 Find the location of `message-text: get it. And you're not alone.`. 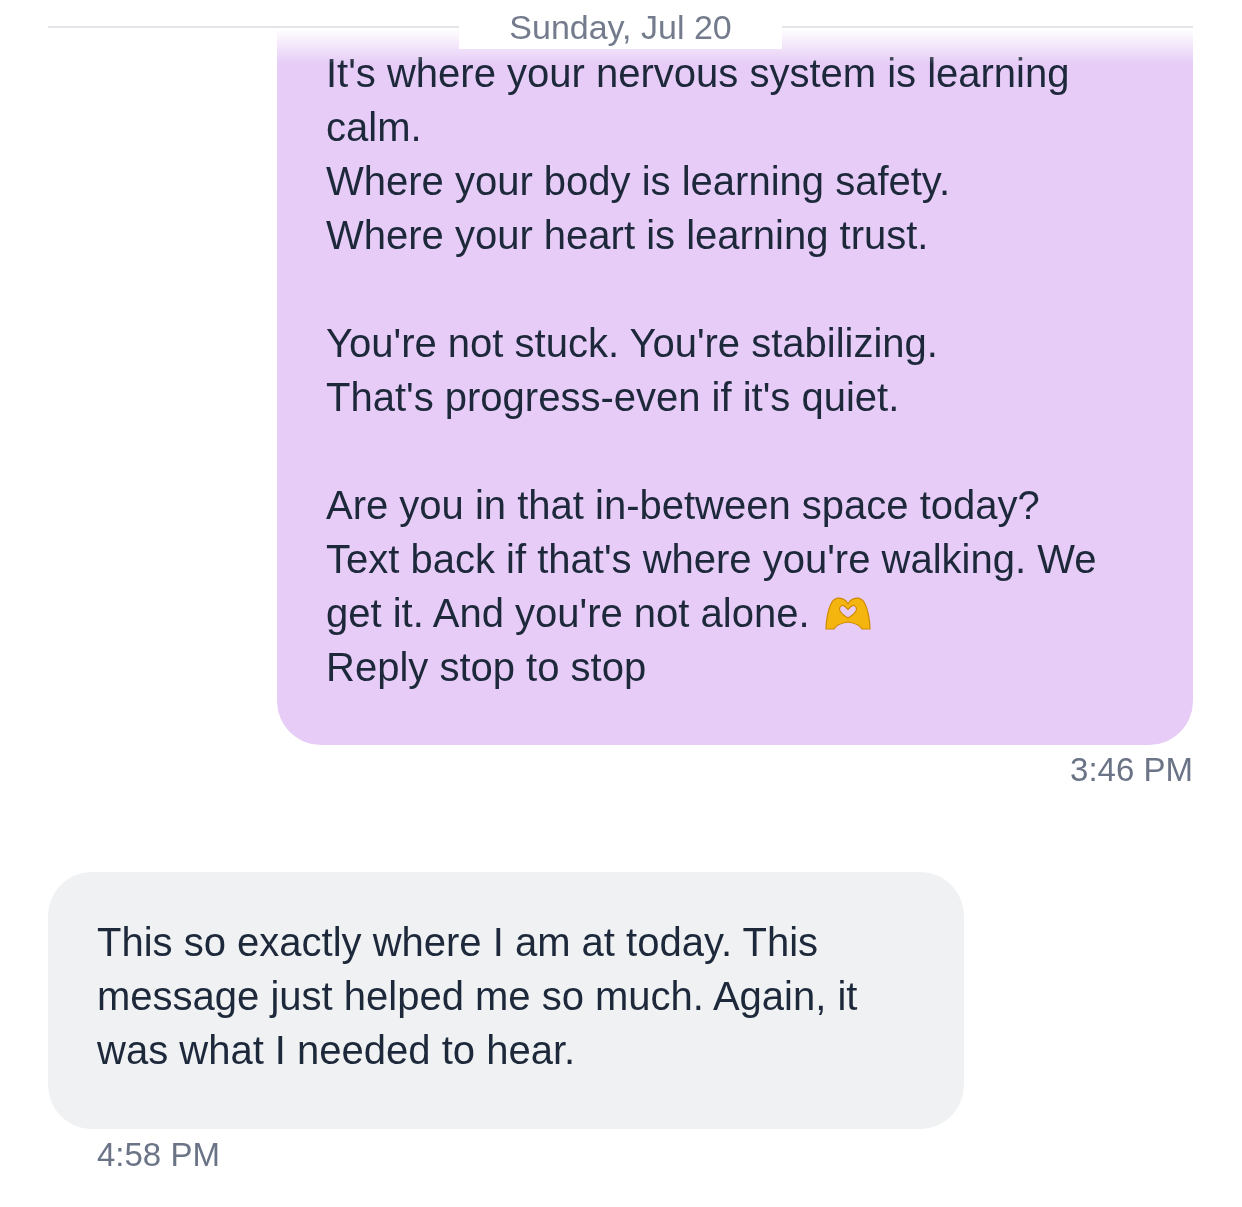

message-text: get it. And you're not alone. is located at coordinates (568, 613).